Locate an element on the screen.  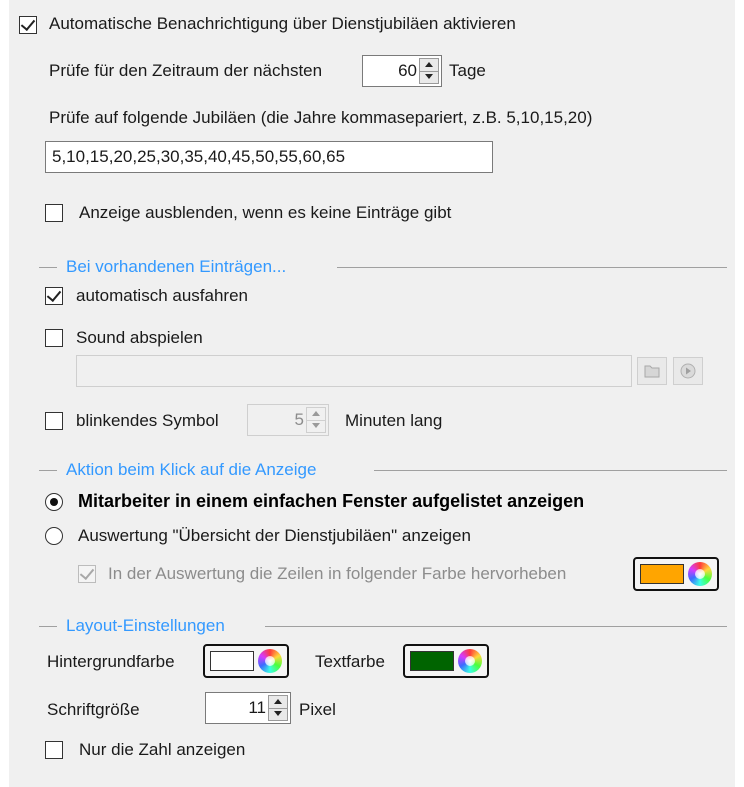
sound-path-input is located at coordinates (354, 371).